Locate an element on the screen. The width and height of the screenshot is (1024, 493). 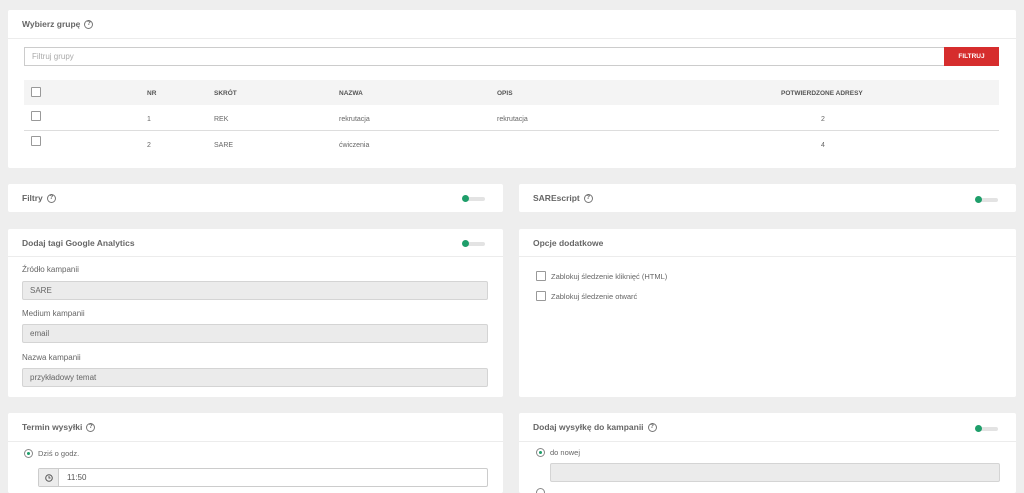
sarescript-card: SAREscript ? is located at coordinates (767, 198).